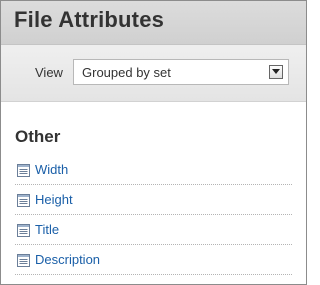 The width and height of the screenshot is (320, 285). Describe the element at coordinates (89, 19) in the screenshot. I see `page-title: File Attributes` at that location.